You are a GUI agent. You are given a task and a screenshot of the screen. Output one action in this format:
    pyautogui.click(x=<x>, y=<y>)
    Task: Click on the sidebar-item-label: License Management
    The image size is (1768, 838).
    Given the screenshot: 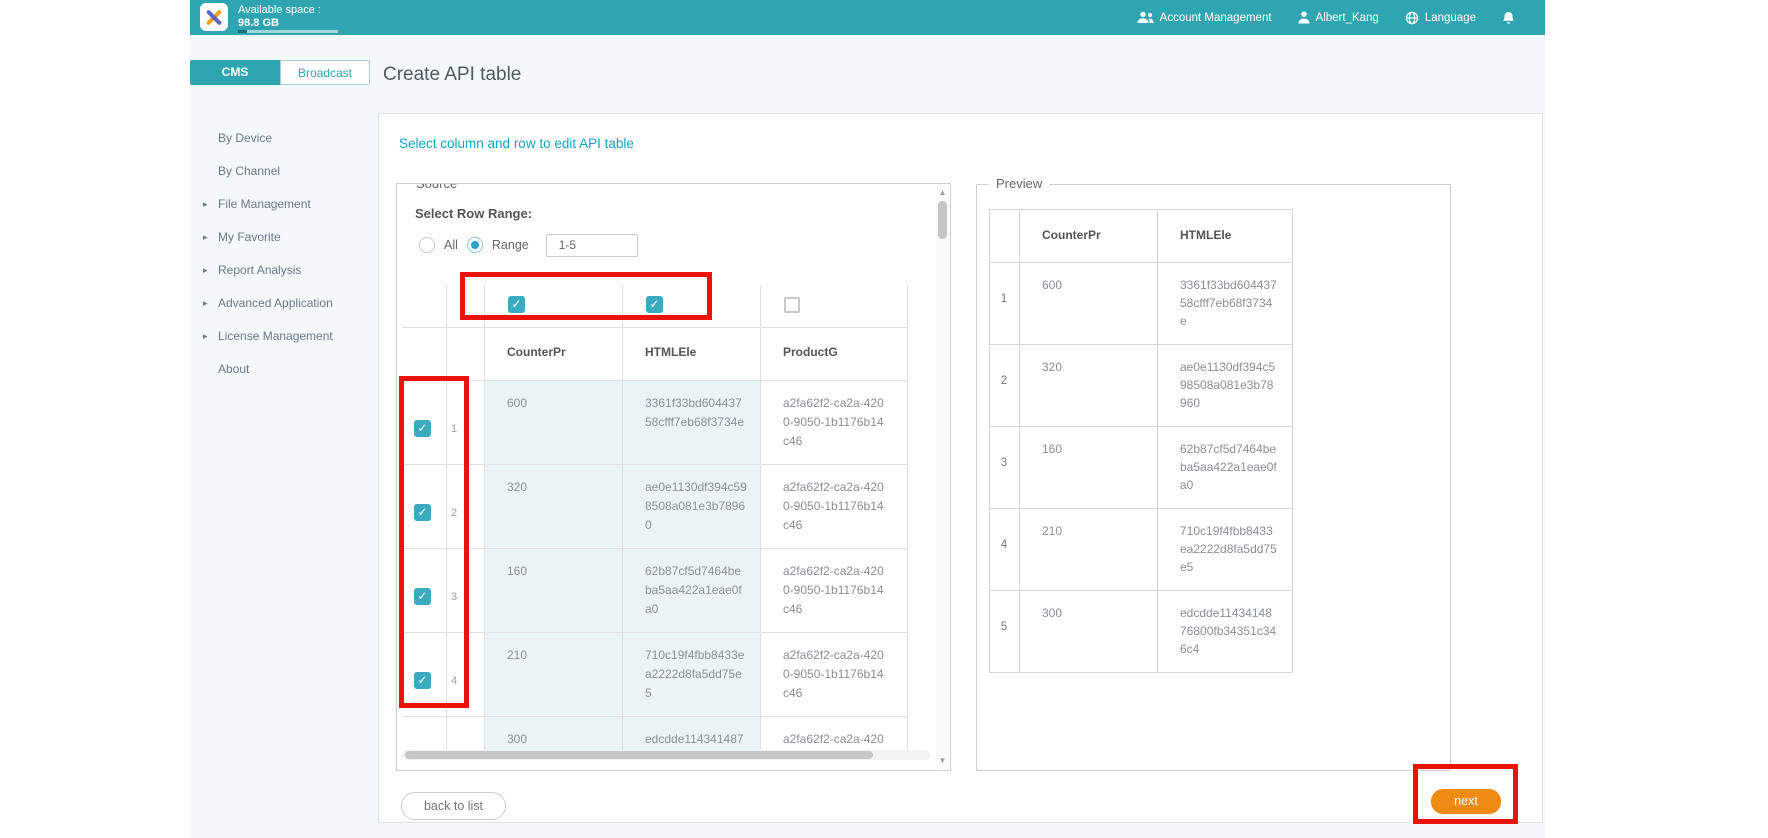 What is the action you would take?
    pyautogui.click(x=275, y=336)
    